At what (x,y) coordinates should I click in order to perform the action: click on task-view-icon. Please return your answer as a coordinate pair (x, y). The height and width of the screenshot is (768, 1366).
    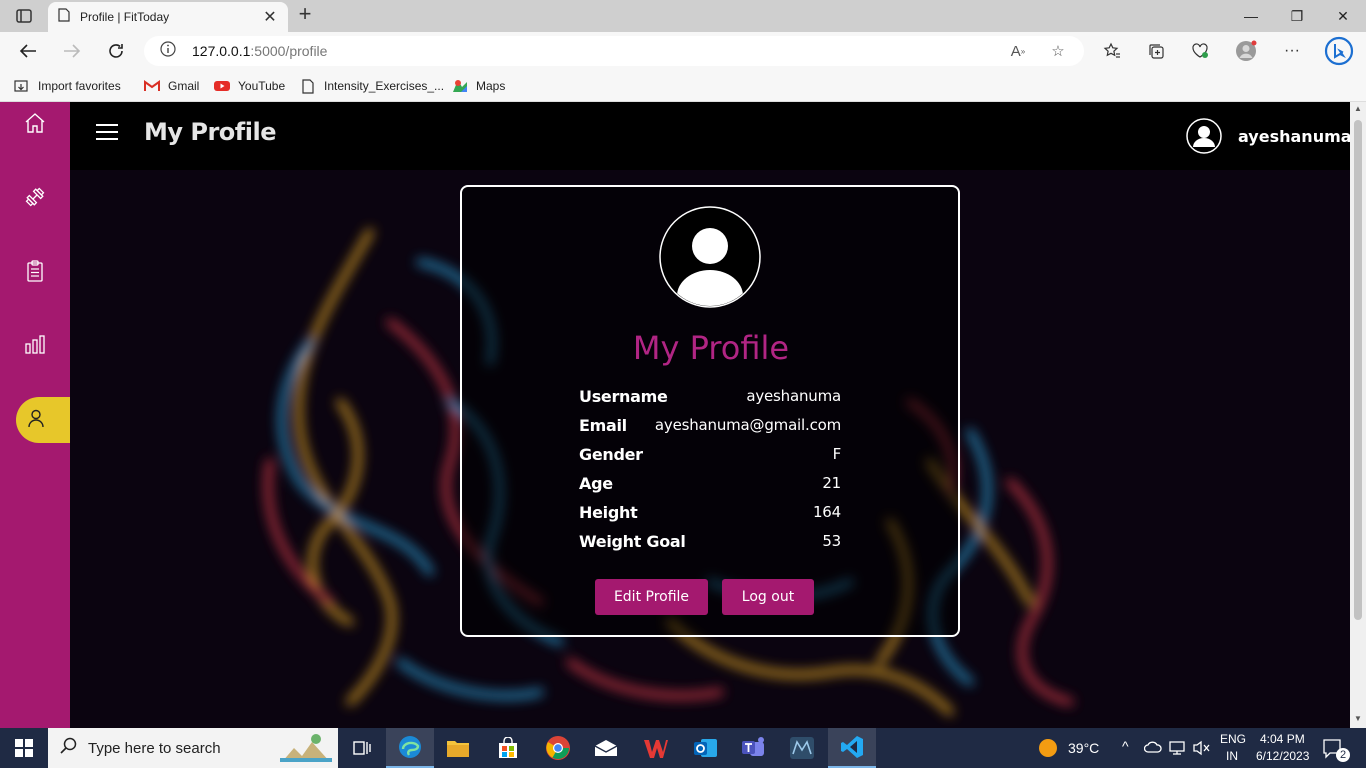
    Looking at the image, I should click on (362, 748).